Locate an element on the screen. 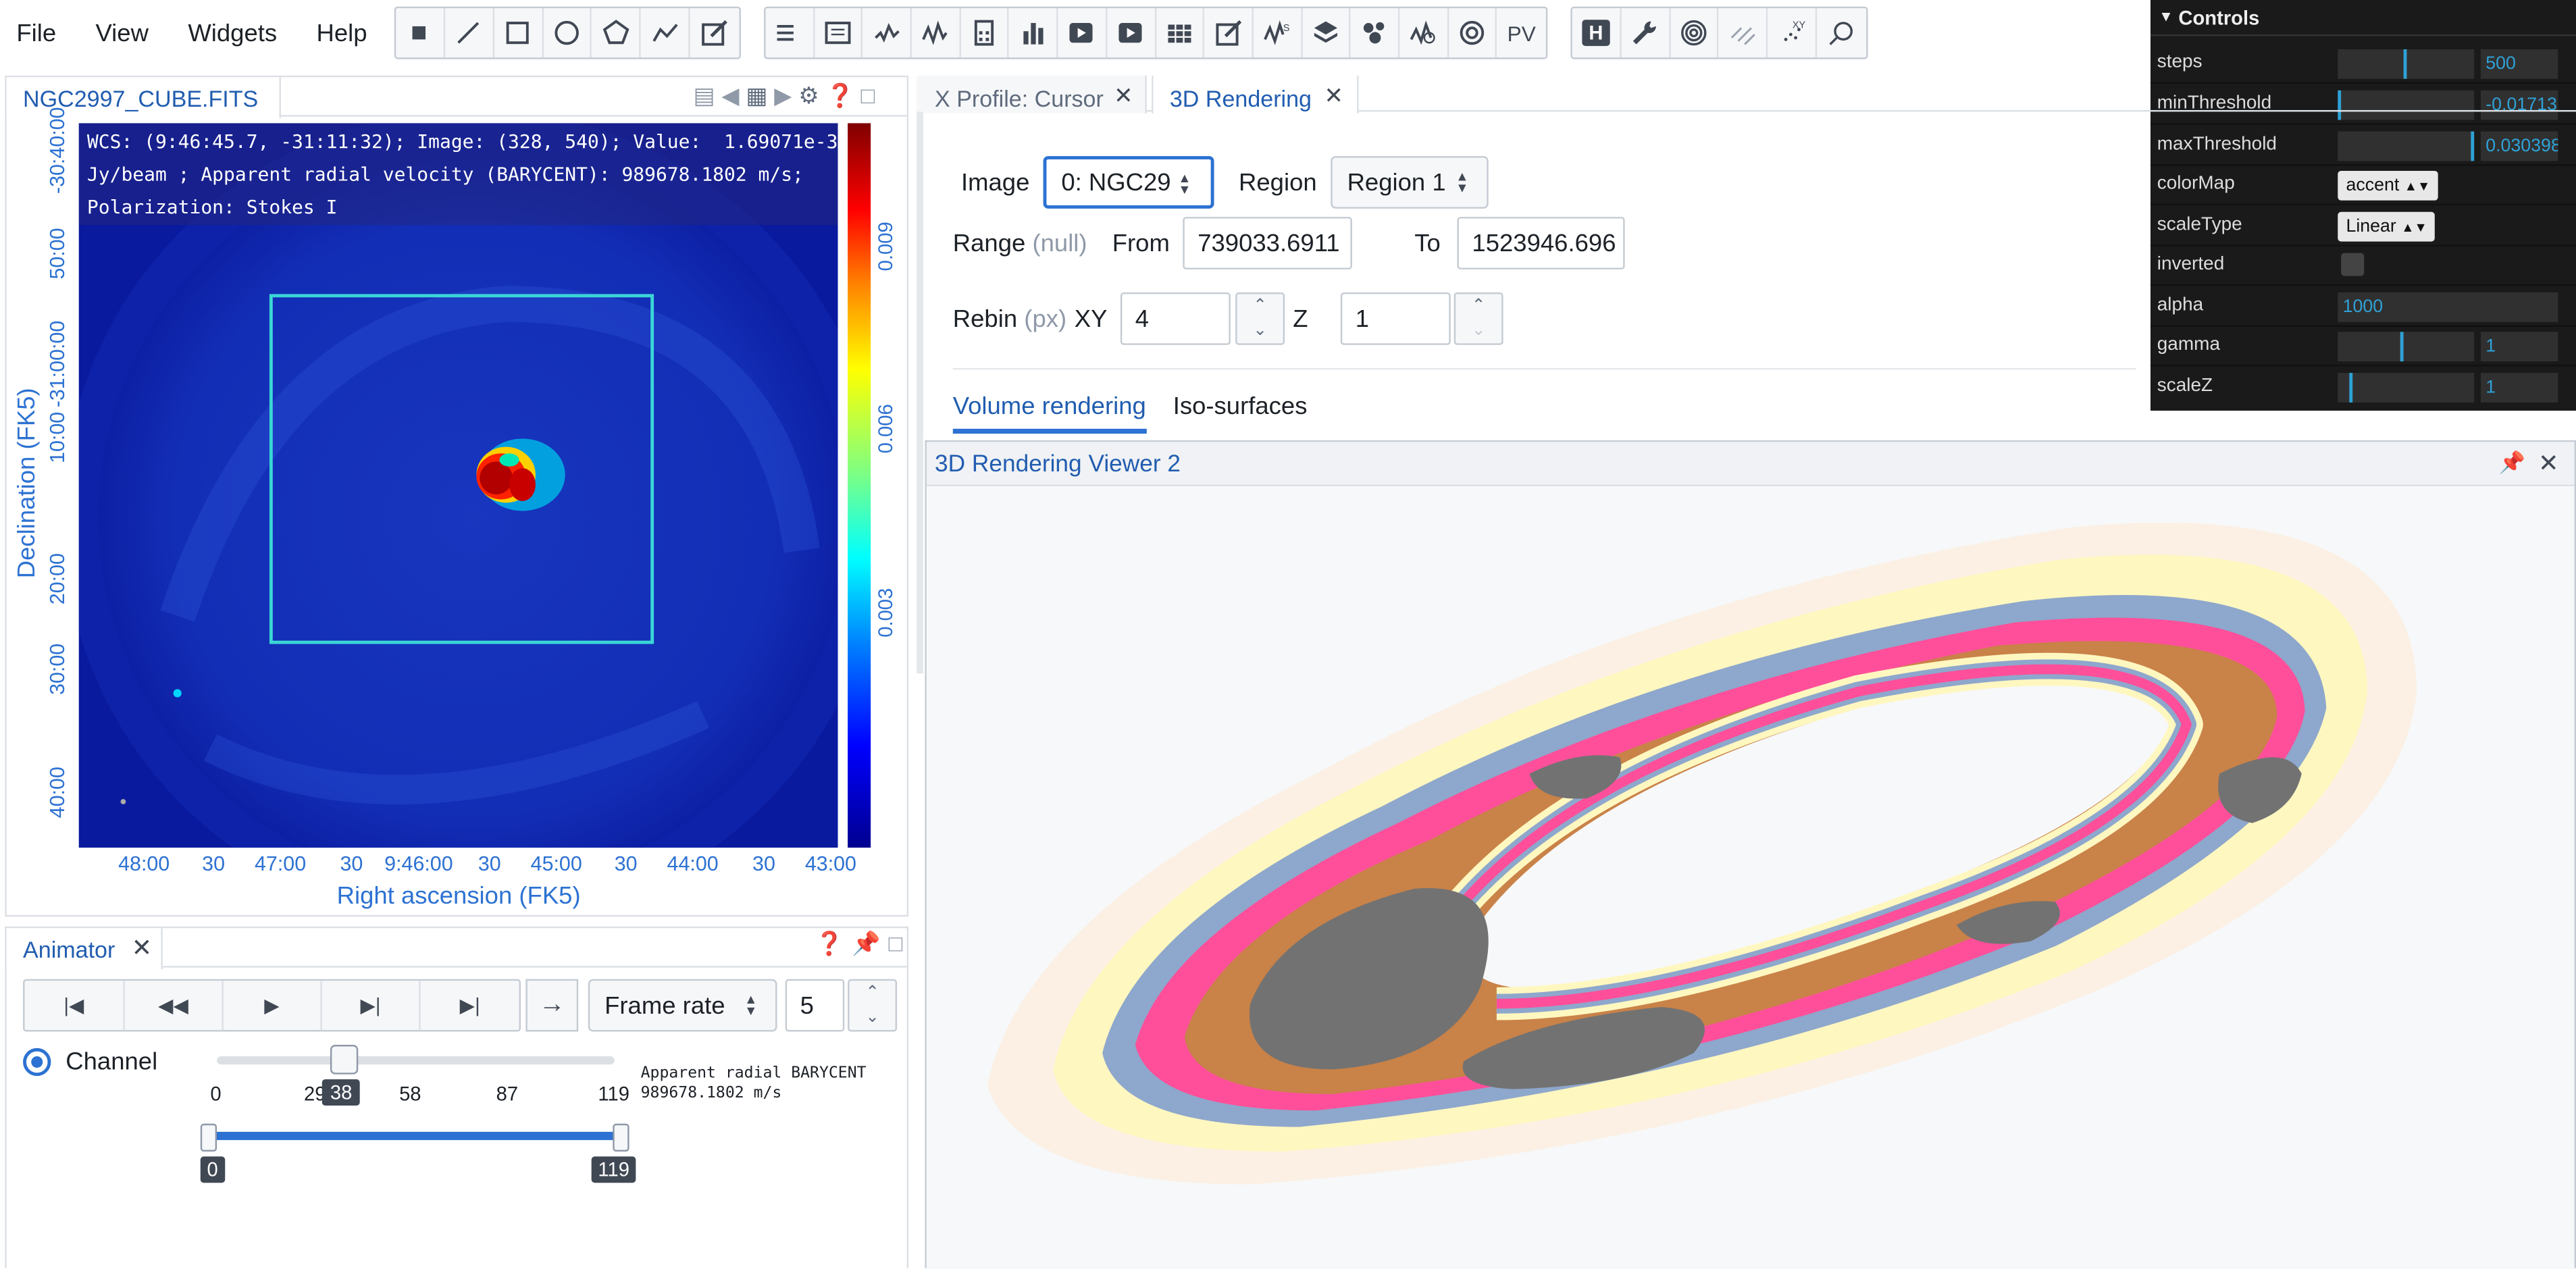 This screenshot has width=2576, height=1269. steps-input: 500 is located at coordinates (2519, 64).